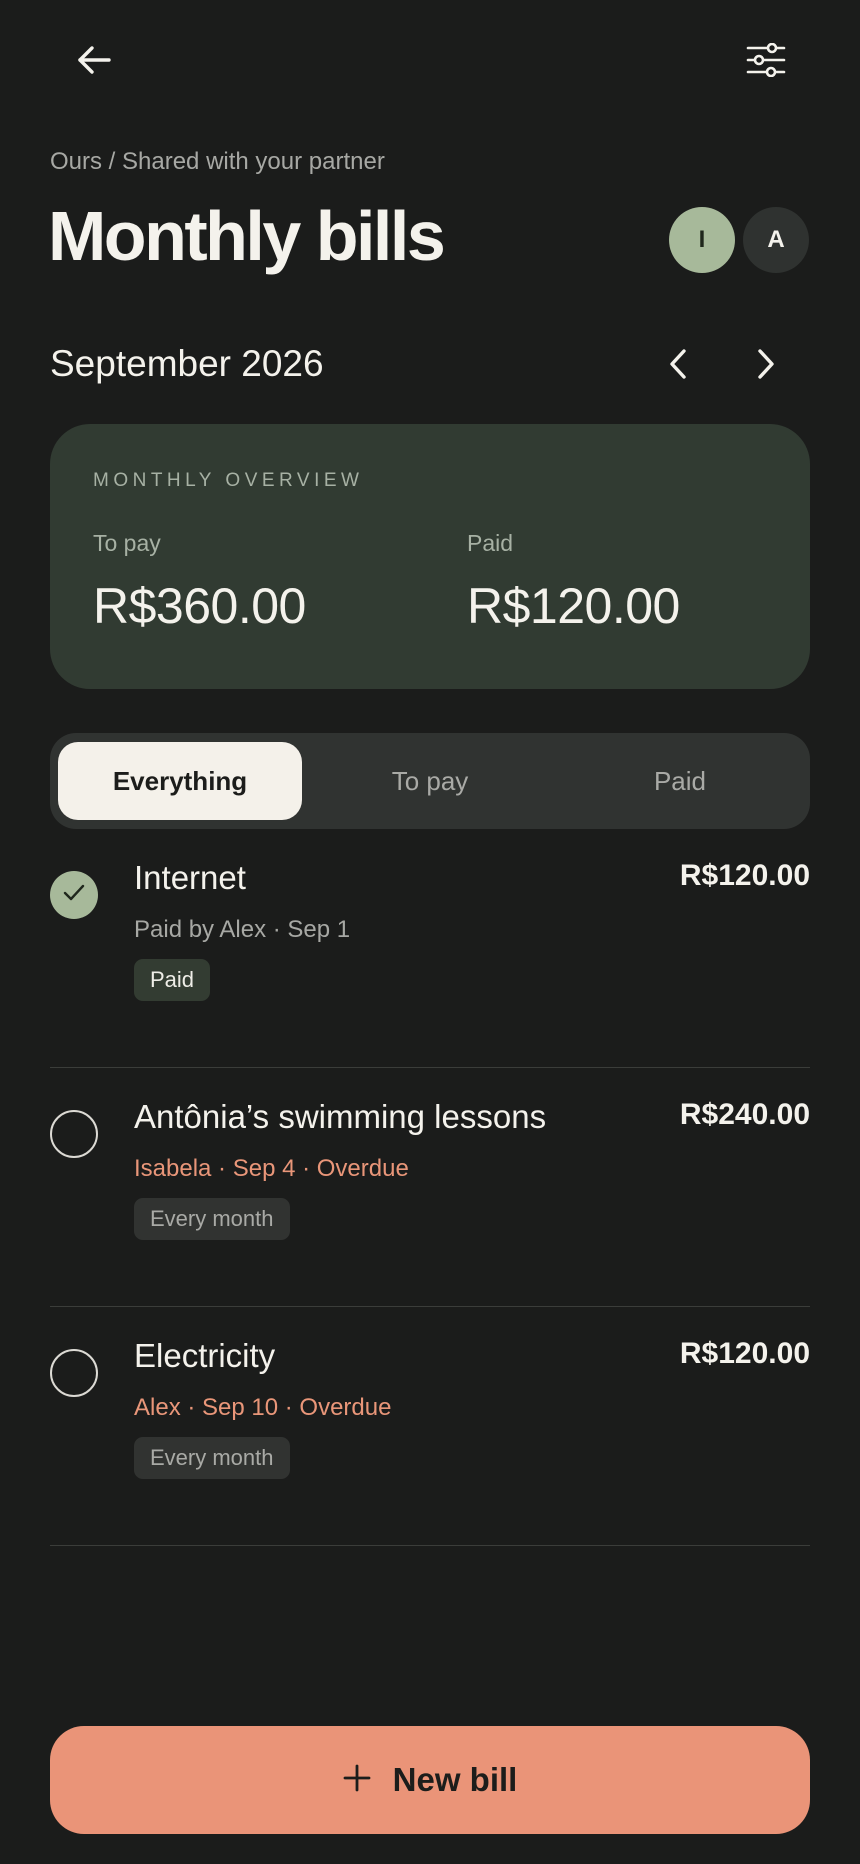  I want to click on filter-button, so click(766, 62).